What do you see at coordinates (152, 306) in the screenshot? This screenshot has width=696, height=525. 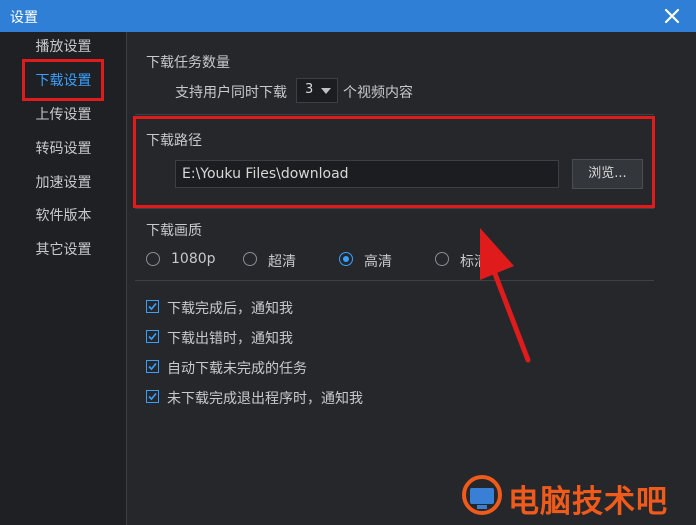 I see `checkbox-notify-complete` at bounding box center [152, 306].